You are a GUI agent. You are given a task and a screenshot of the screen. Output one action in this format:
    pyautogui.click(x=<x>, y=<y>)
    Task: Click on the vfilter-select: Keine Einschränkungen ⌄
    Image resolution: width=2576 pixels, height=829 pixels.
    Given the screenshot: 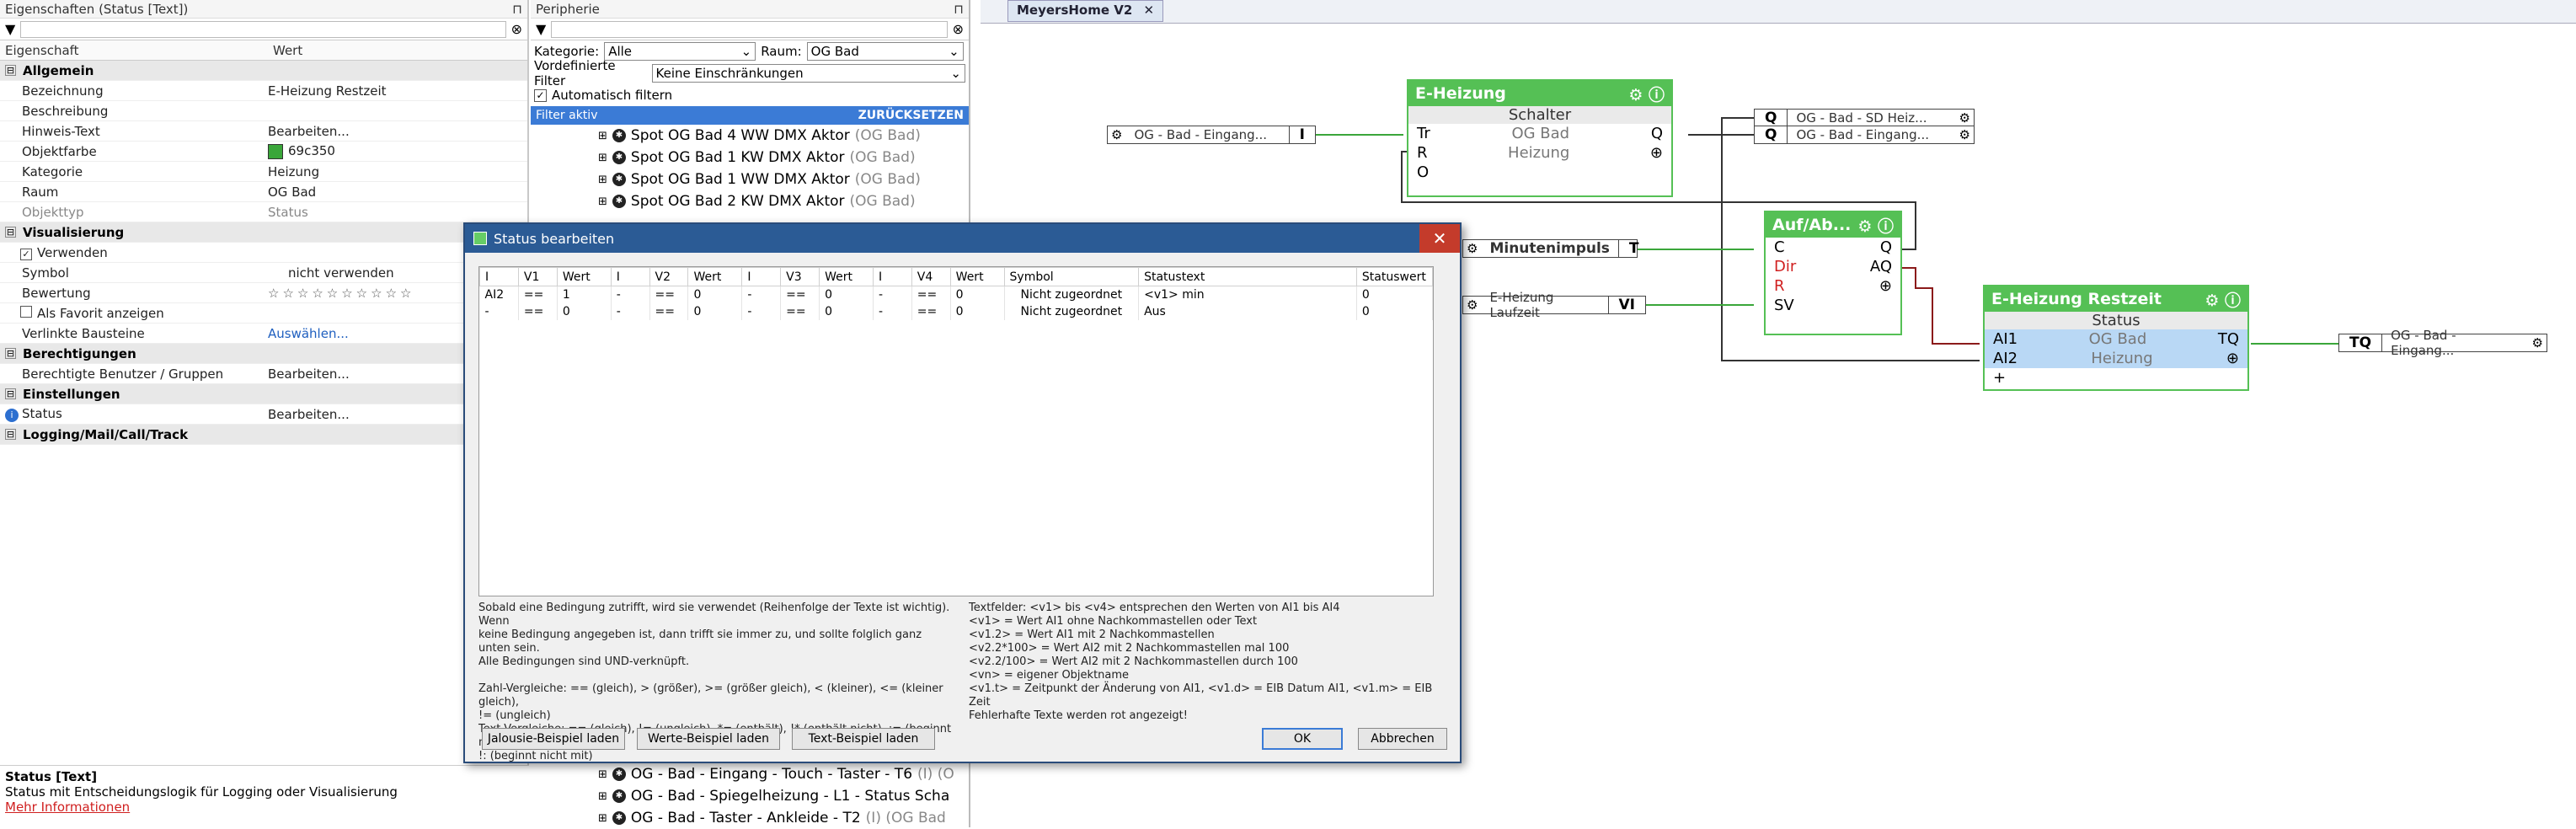 What is the action you would take?
    pyautogui.click(x=808, y=74)
    